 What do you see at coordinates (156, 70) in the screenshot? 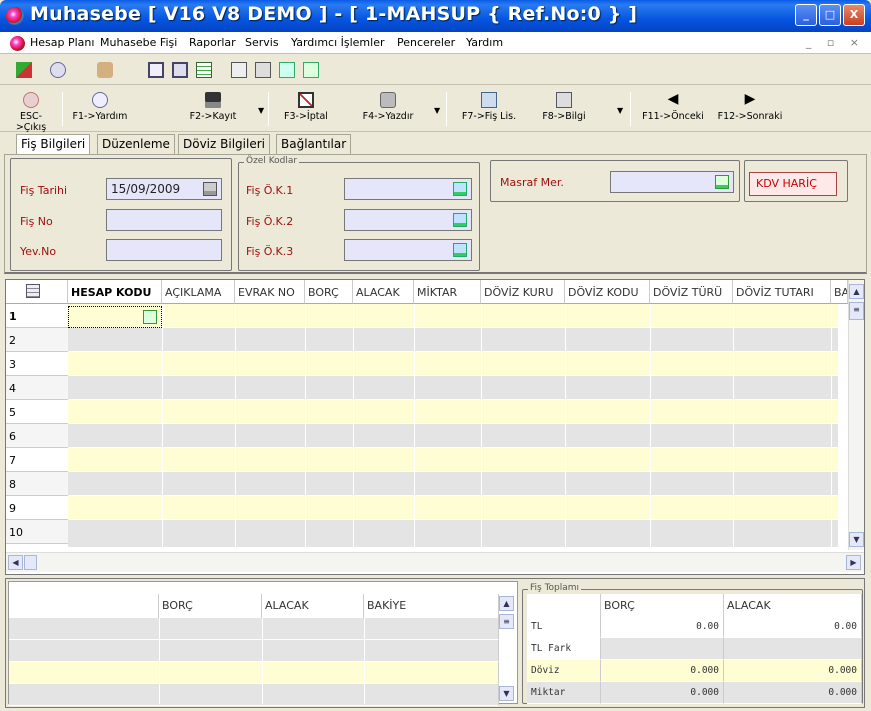
I see `window-icon` at bounding box center [156, 70].